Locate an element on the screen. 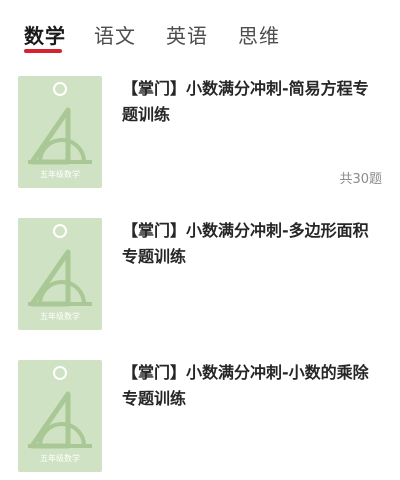 Image resolution: width=400 pixels, height=480 pixels. course-title: 【掌门】小数满分冲刺-多边形面积专题训练 is located at coordinates (253, 244).